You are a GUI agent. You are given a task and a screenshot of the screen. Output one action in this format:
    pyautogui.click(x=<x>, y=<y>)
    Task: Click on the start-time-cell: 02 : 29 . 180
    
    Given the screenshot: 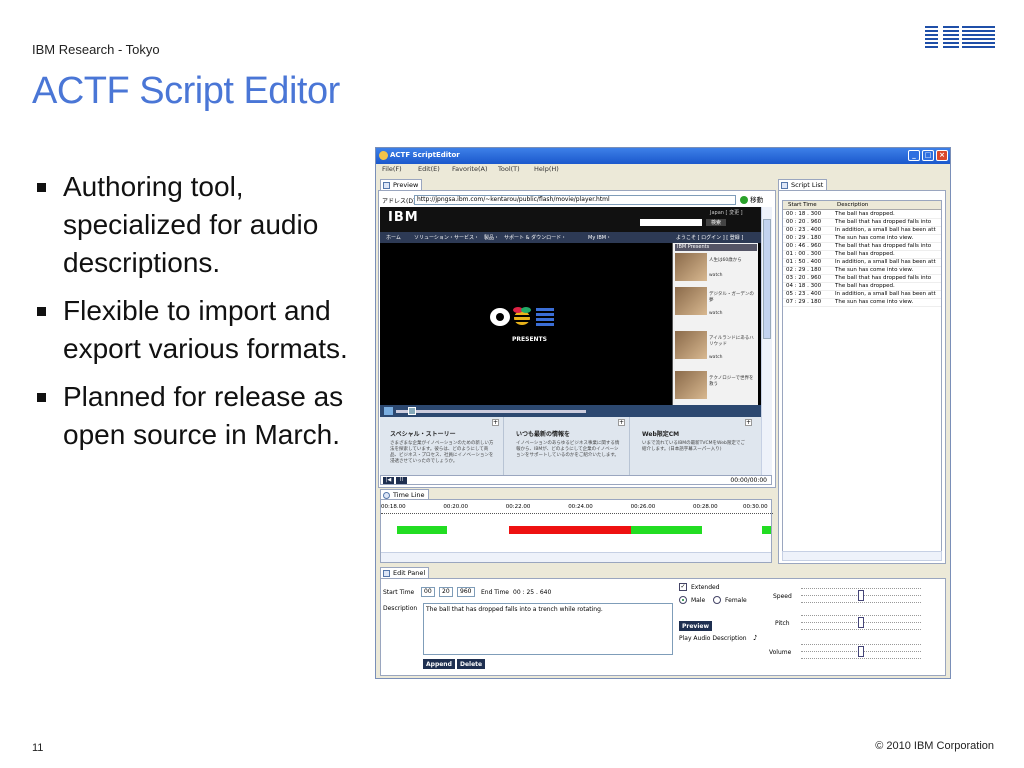 What is the action you would take?
    pyautogui.click(x=804, y=270)
    